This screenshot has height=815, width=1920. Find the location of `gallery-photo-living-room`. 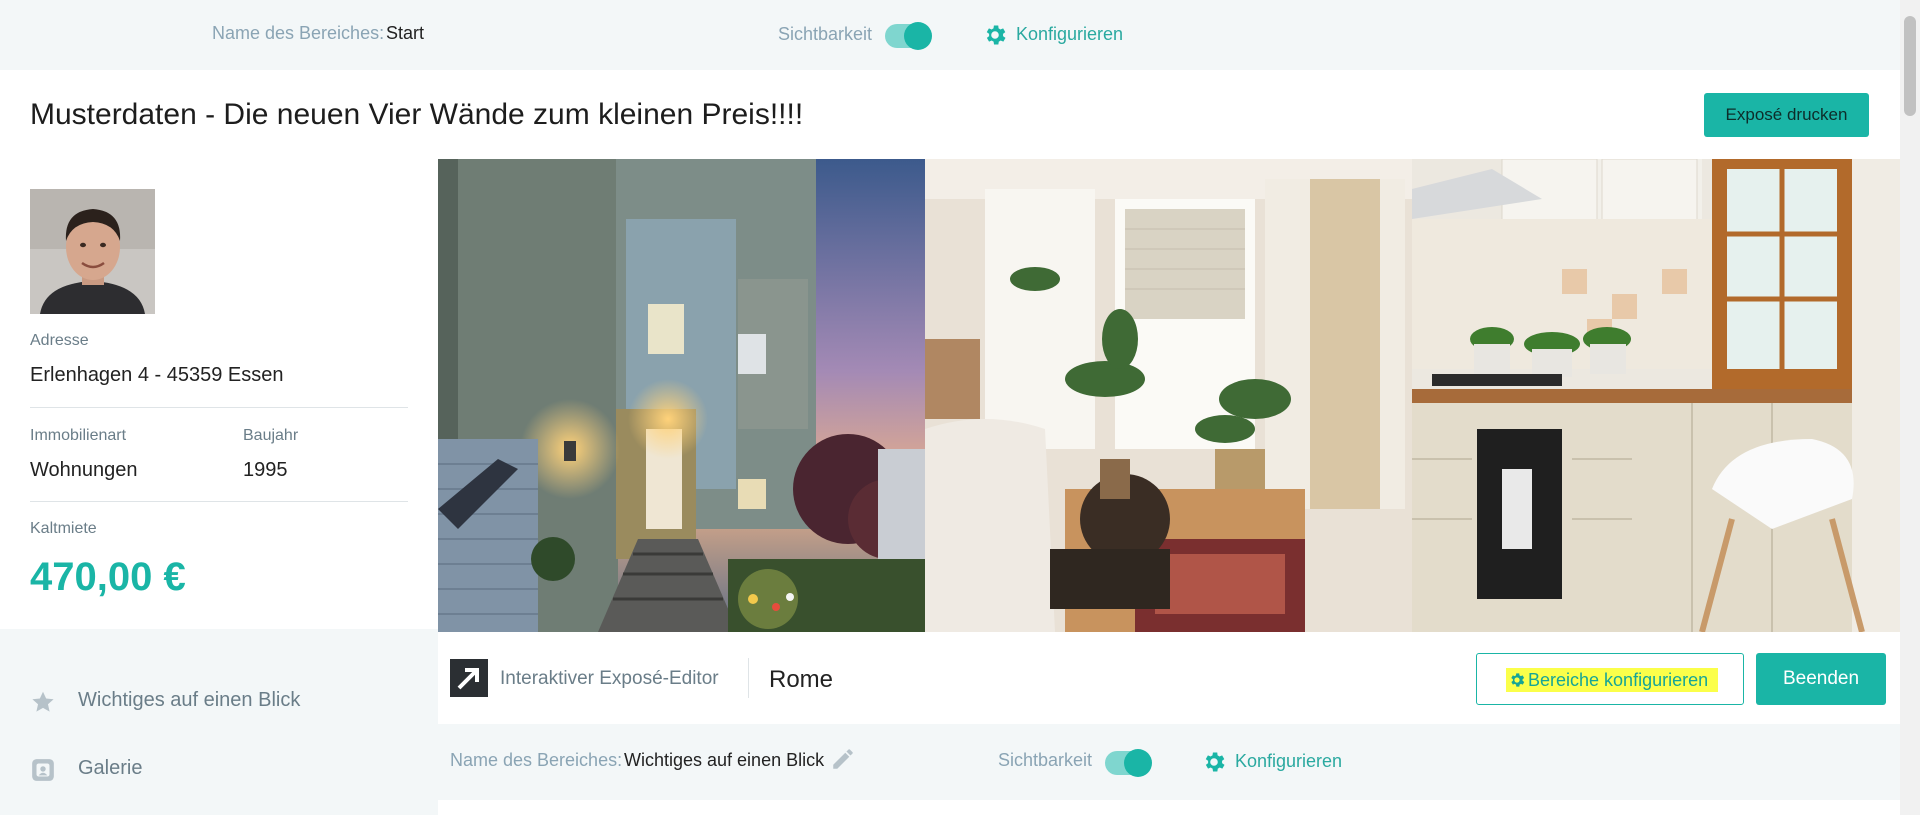

gallery-photo-living-room is located at coordinates (1168, 395).